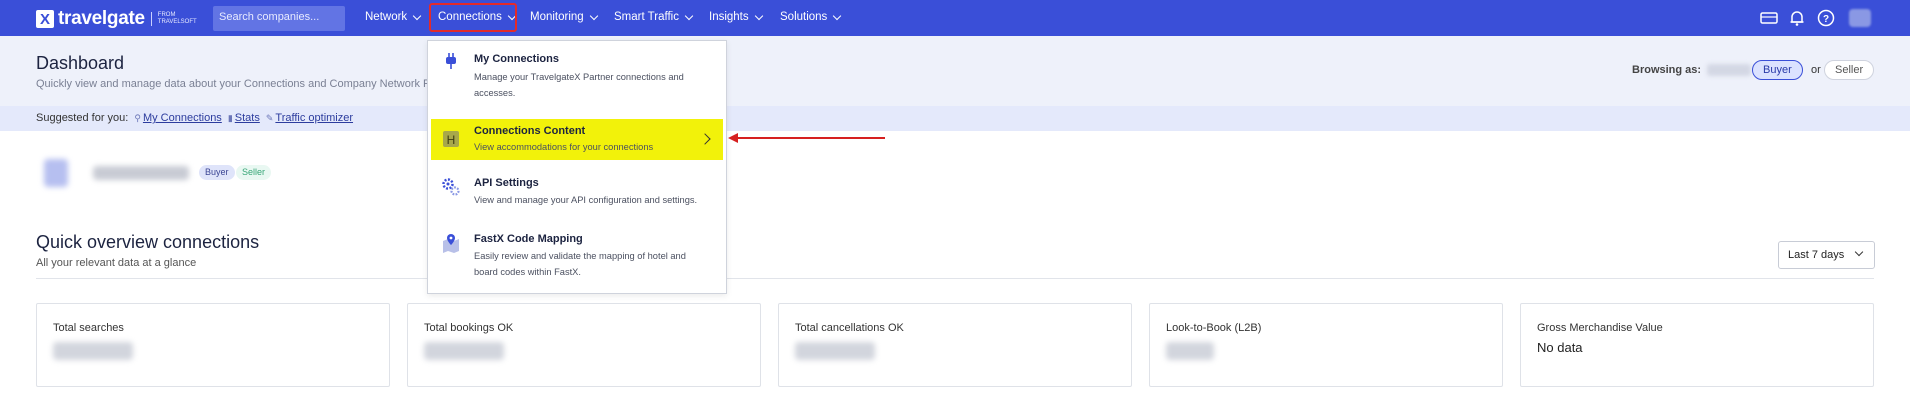 This screenshot has width=1910, height=401. Describe the element at coordinates (1797, 18) in the screenshot. I see `bell-icon` at that location.